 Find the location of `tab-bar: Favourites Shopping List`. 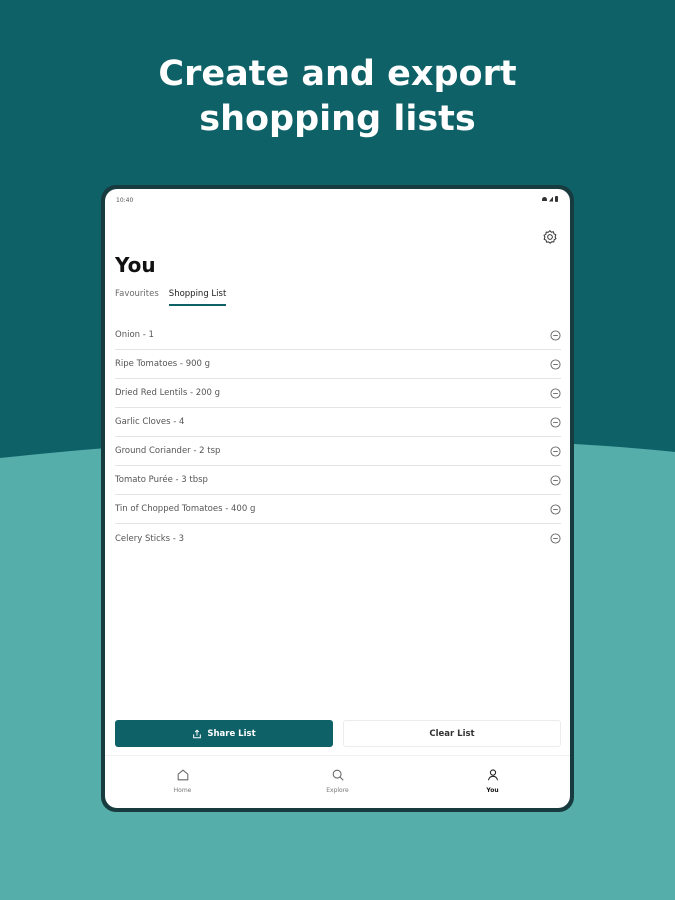

tab-bar: Favourites Shopping List is located at coordinates (171, 297).